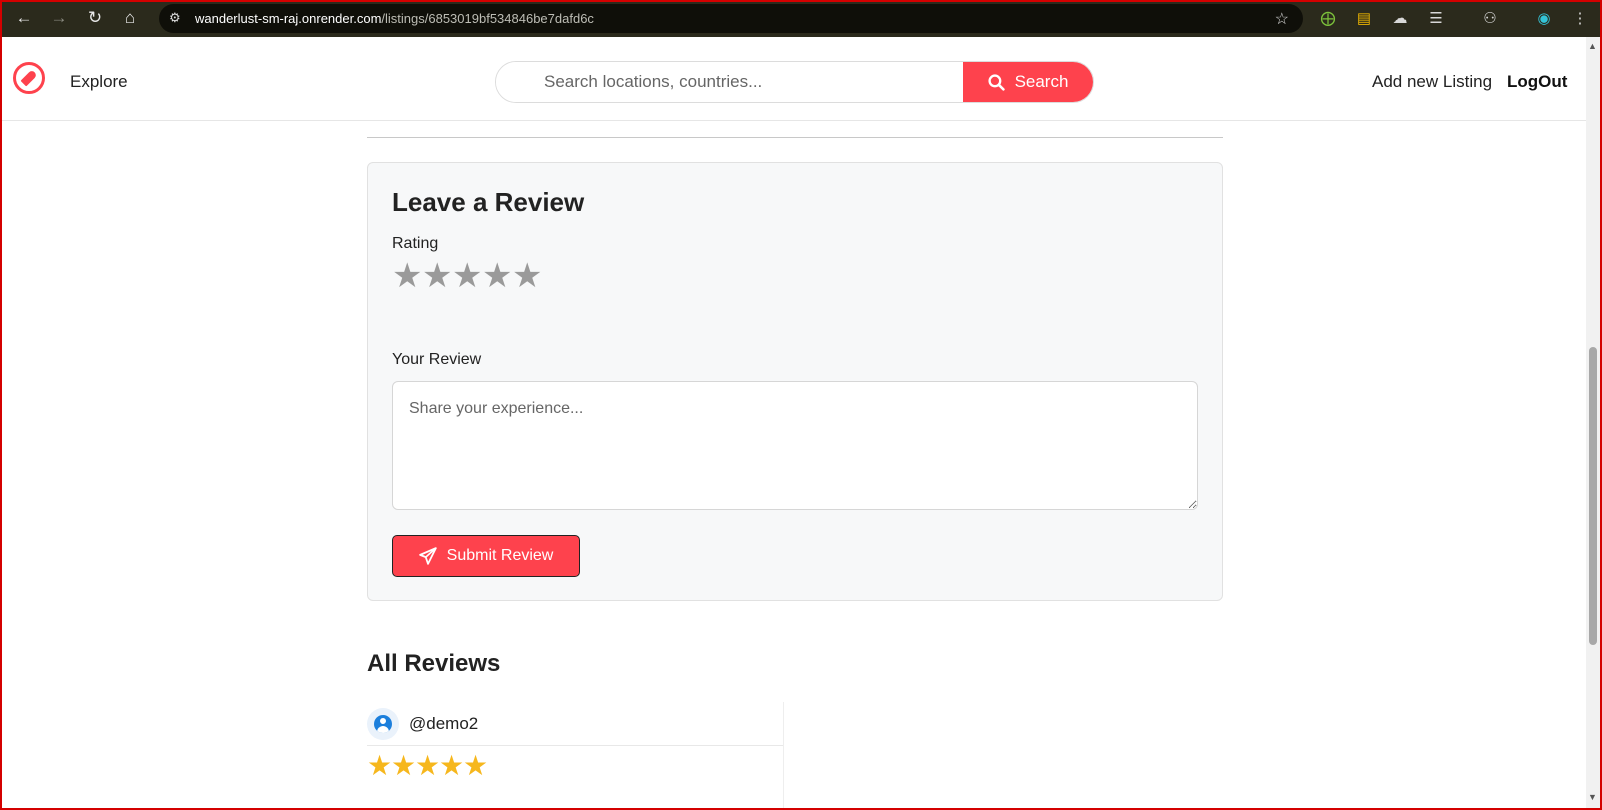 This screenshot has width=1602, height=810. I want to click on search-bar: Search, so click(794, 82).